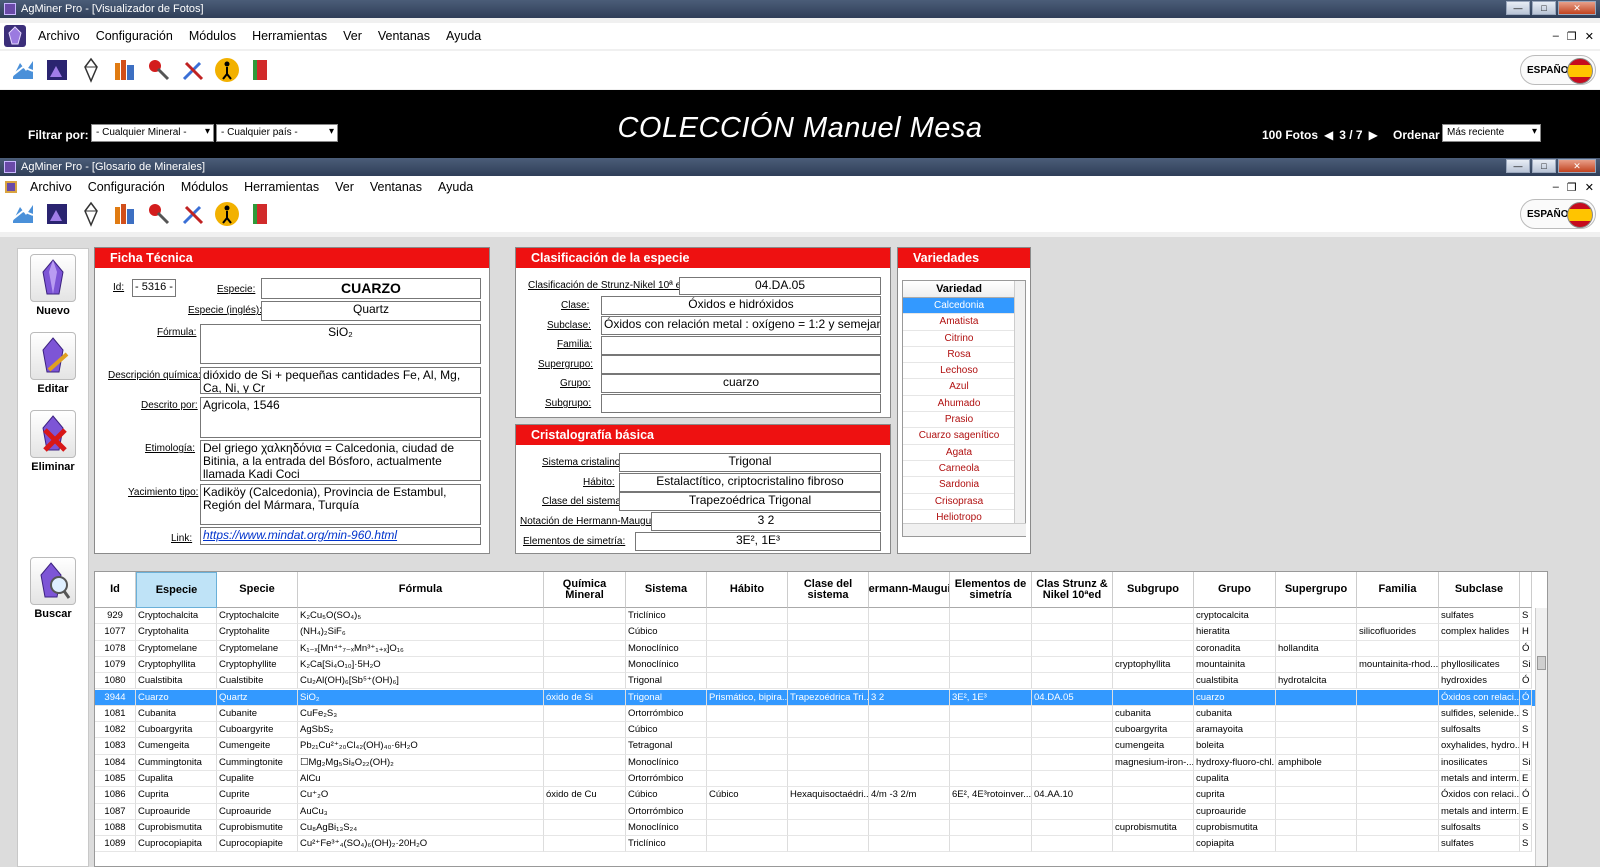  I want to click on next-page-icon: ▶, so click(1373, 135).